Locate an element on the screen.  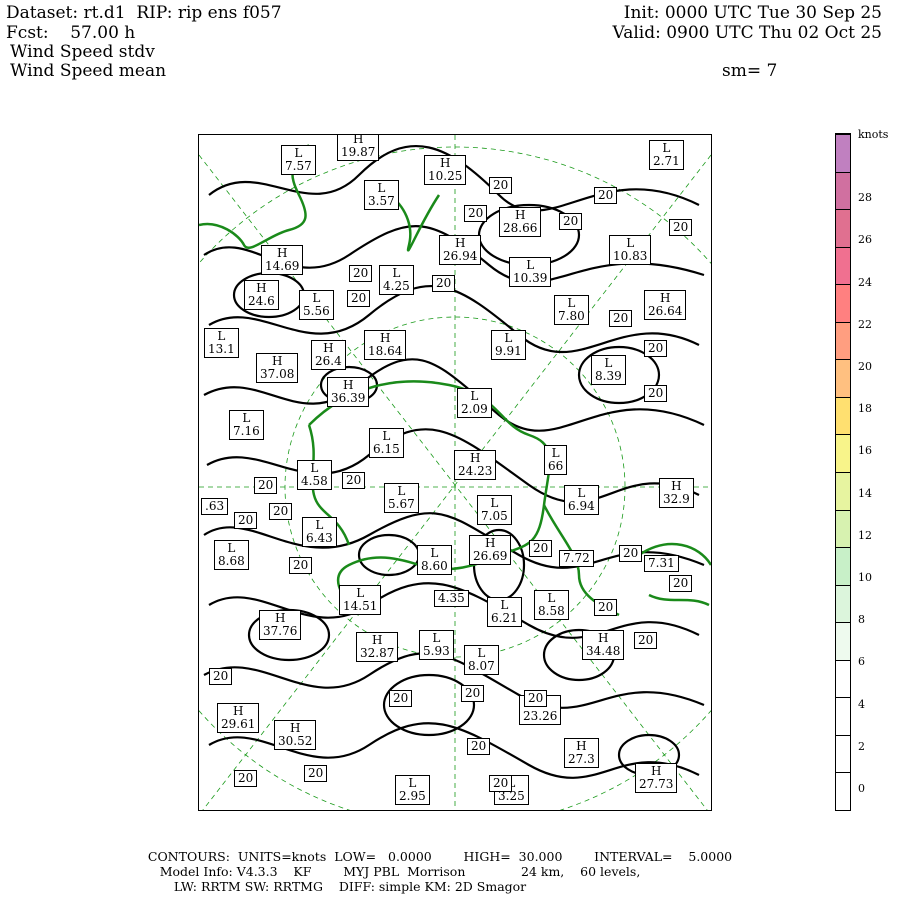
low-label: L 7.80 is located at coordinates (571, 310).